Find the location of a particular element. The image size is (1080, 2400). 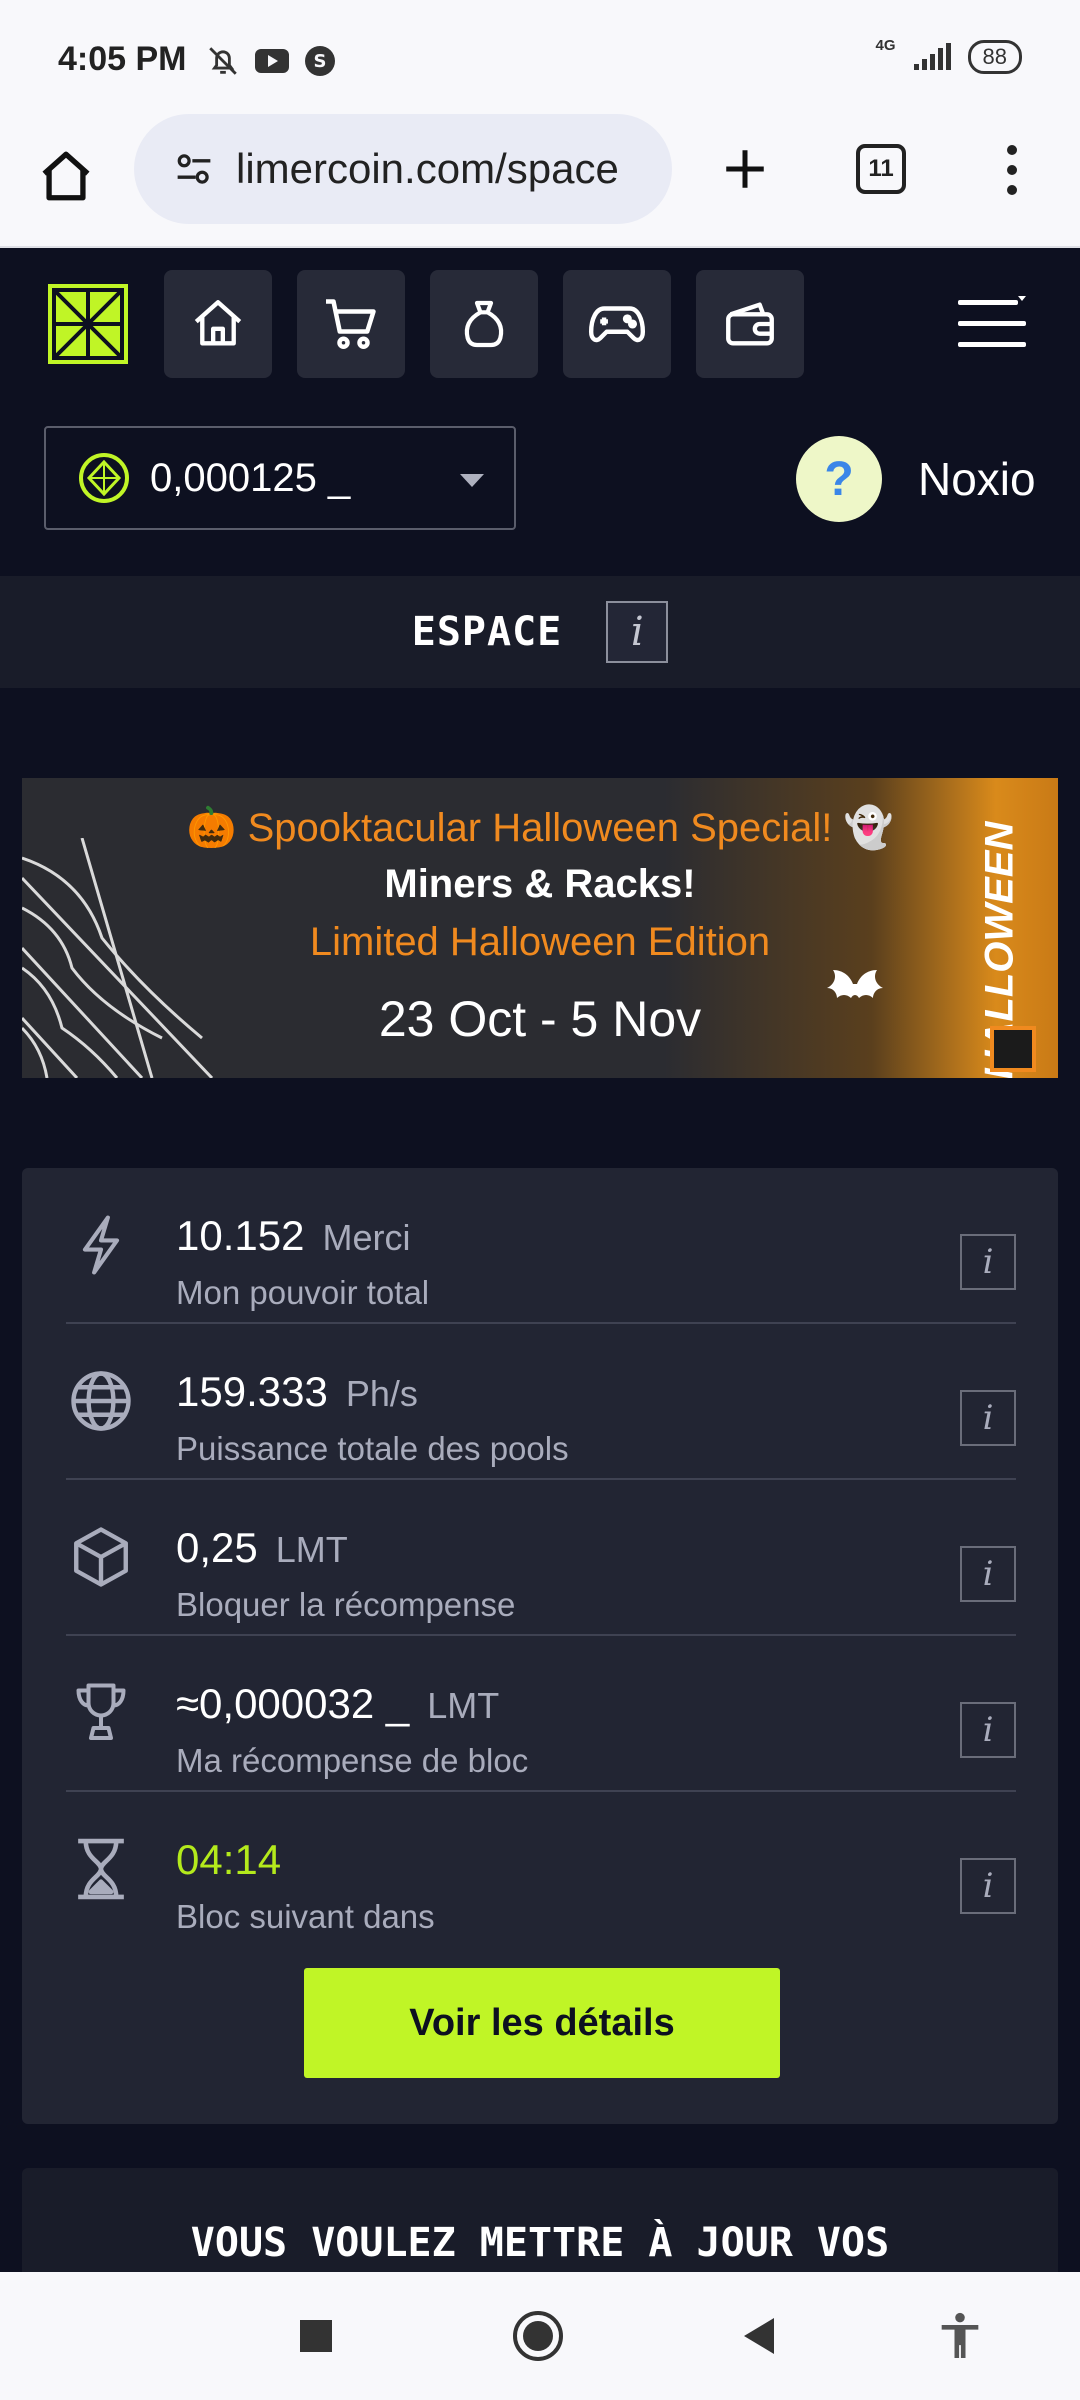

browser-home-button is located at coordinates (66, 176).